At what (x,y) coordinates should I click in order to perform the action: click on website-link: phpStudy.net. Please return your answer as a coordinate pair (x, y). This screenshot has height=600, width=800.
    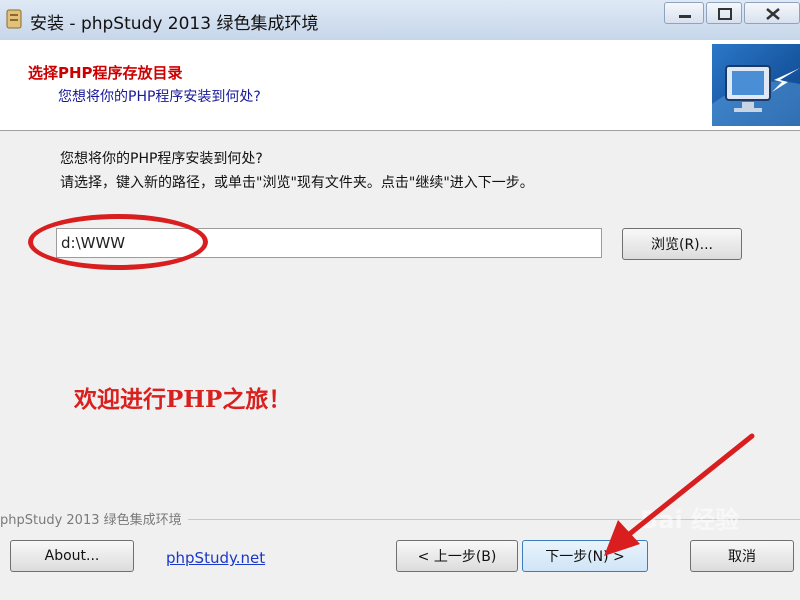
    Looking at the image, I should click on (215, 558).